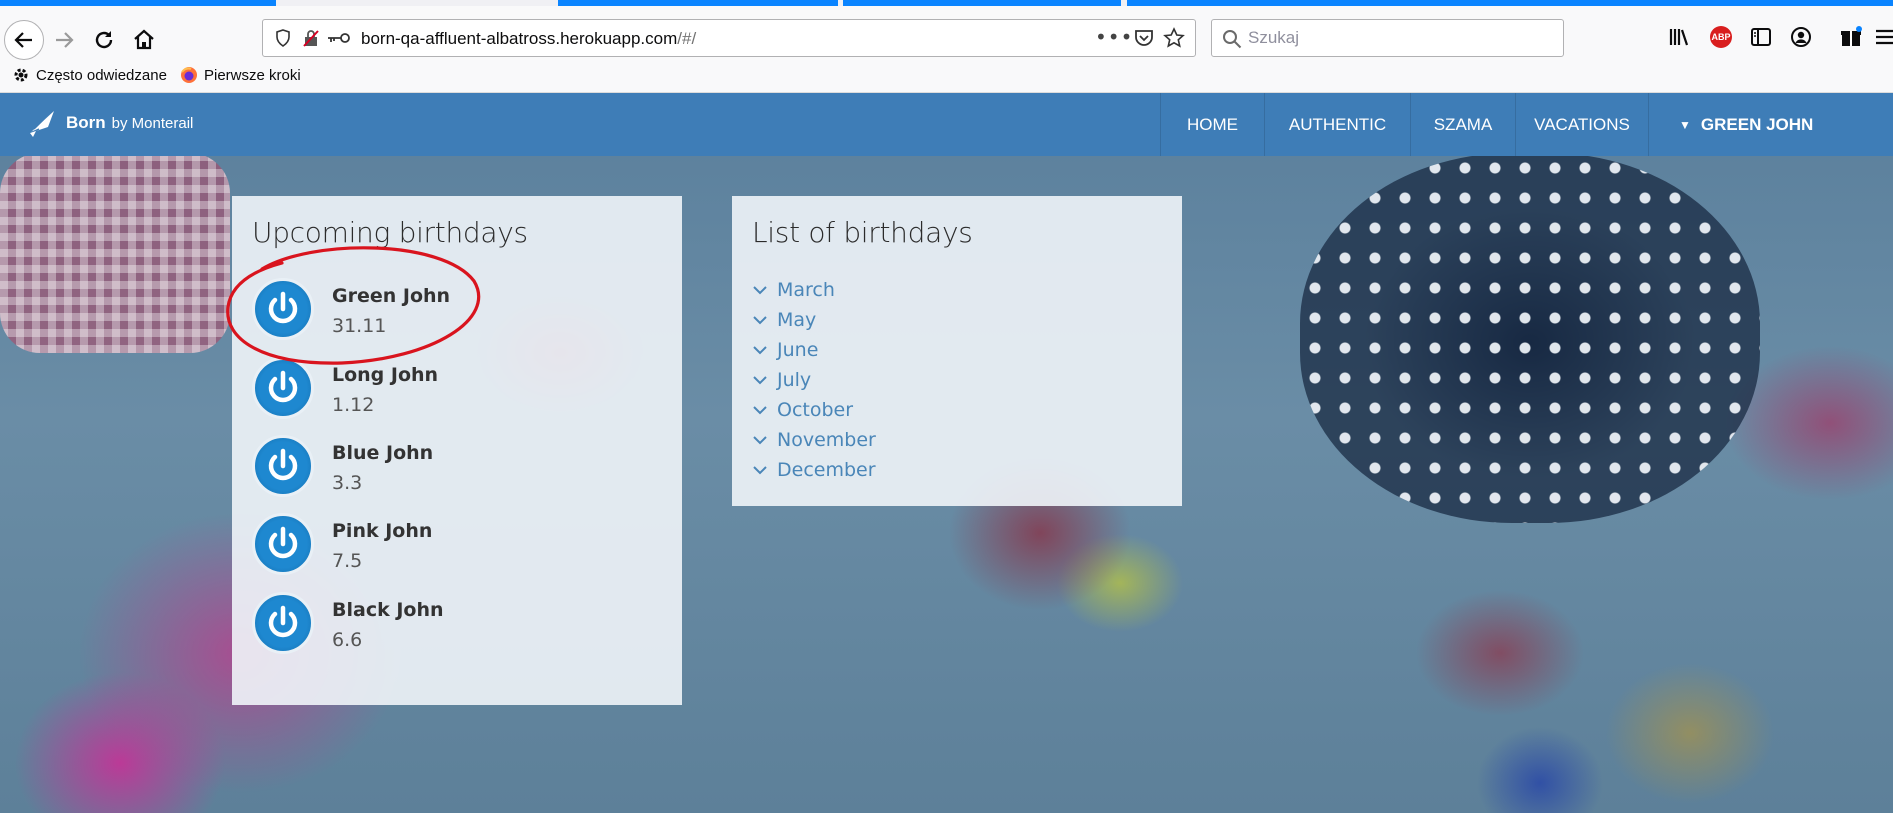 The width and height of the screenshot is (1893, 813). I want to click on back-arrow-icon, so click(23, 40).